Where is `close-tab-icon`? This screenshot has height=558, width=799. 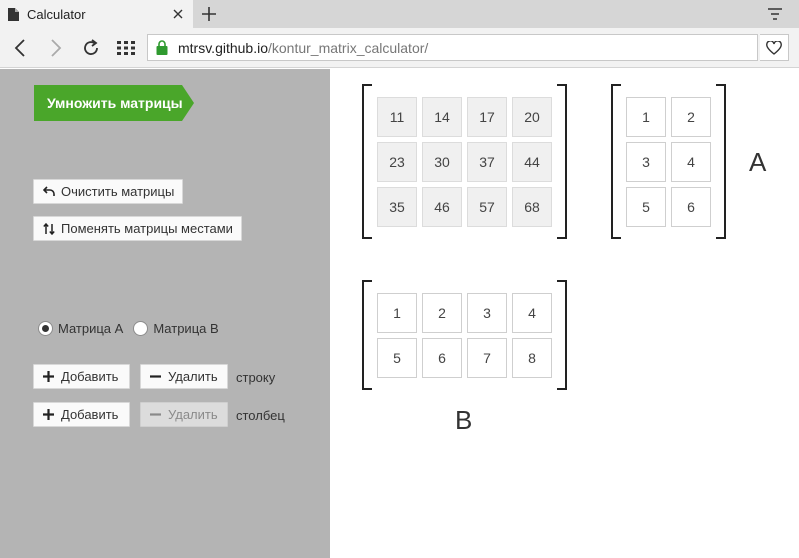 close-tab-icon is located at coordinates (178, 14).